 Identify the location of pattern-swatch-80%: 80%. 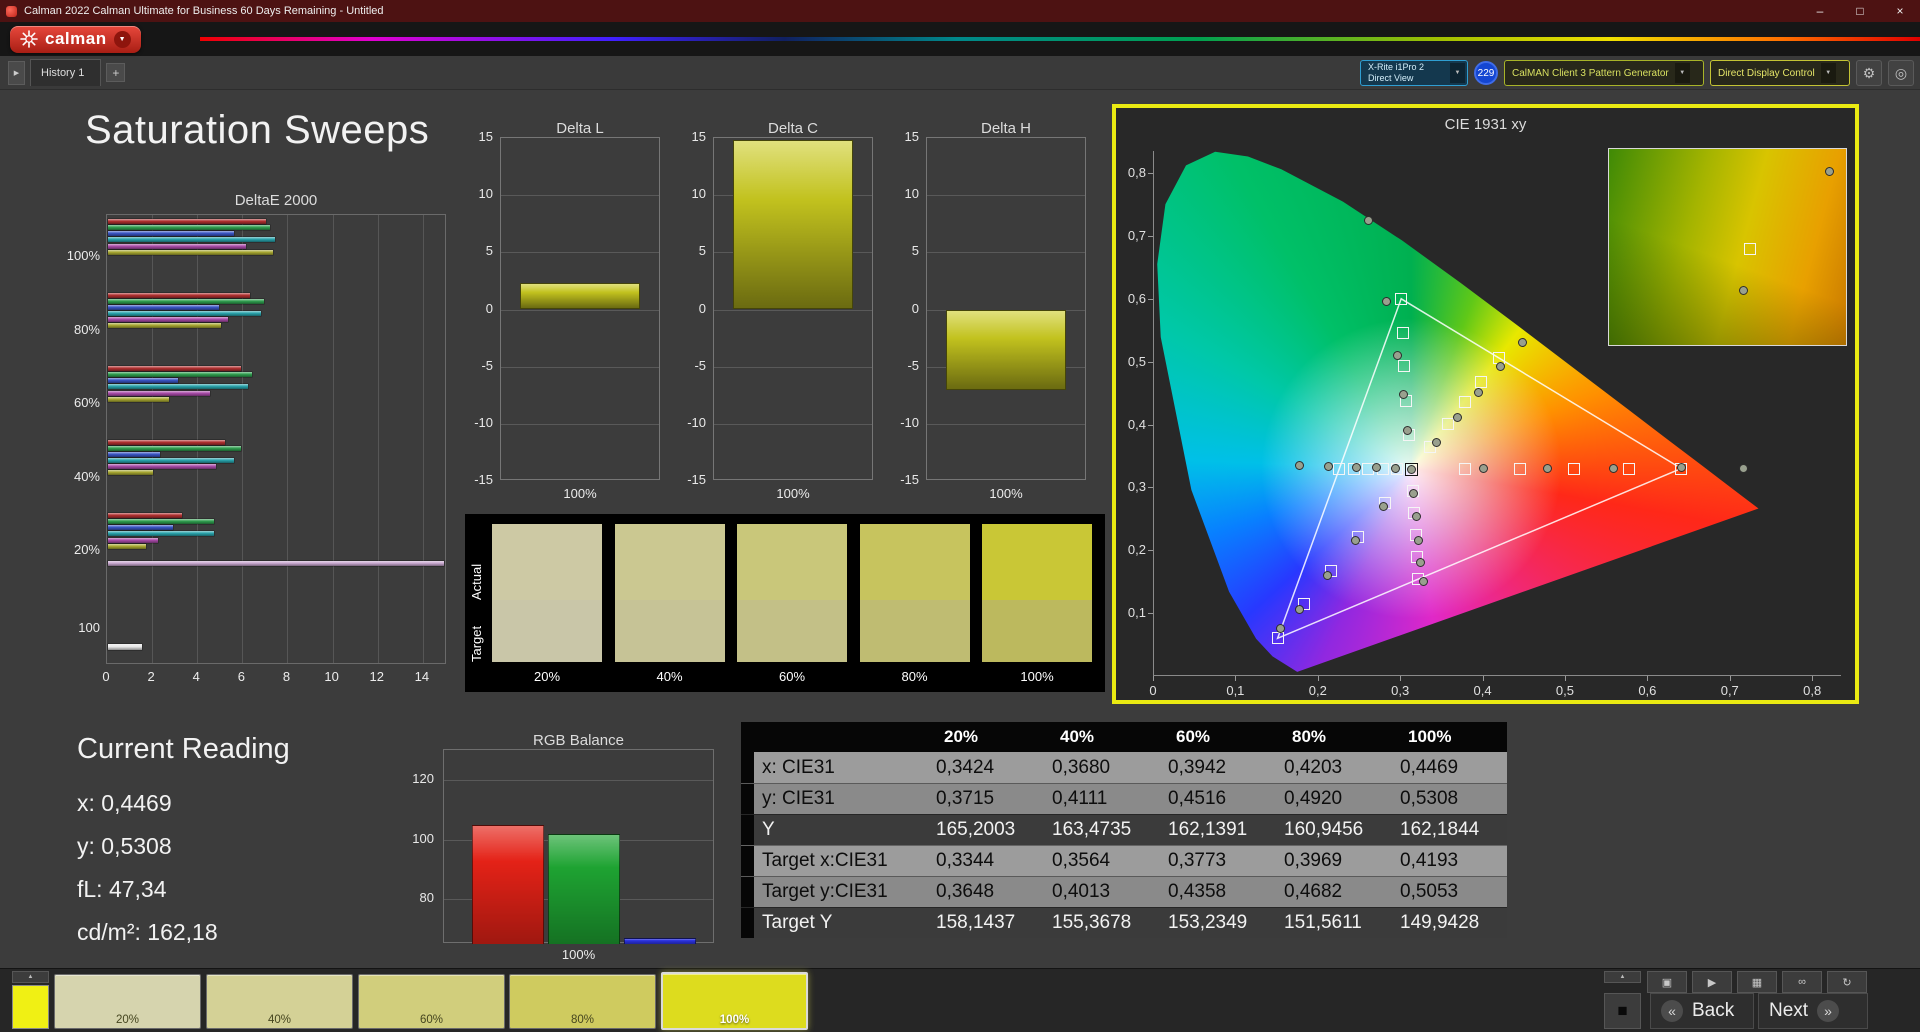
(582, 1001).